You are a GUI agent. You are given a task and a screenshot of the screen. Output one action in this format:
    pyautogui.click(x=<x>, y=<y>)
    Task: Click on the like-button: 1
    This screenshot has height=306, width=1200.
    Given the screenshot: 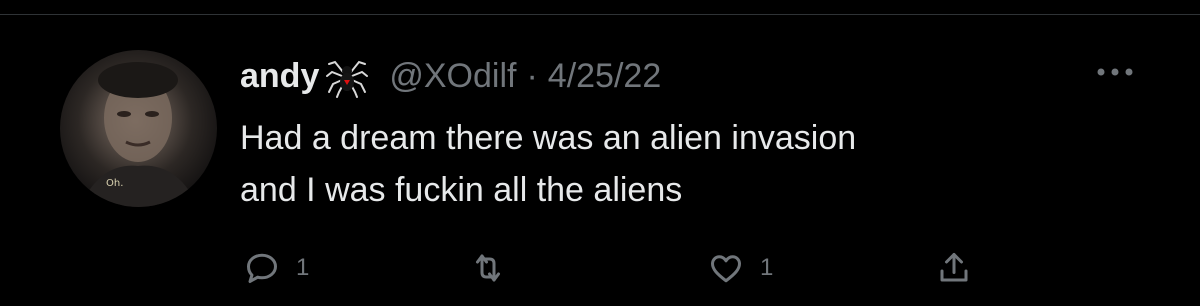 What is the action you would take?
    pyautogui.click(x=740, y=268)
    